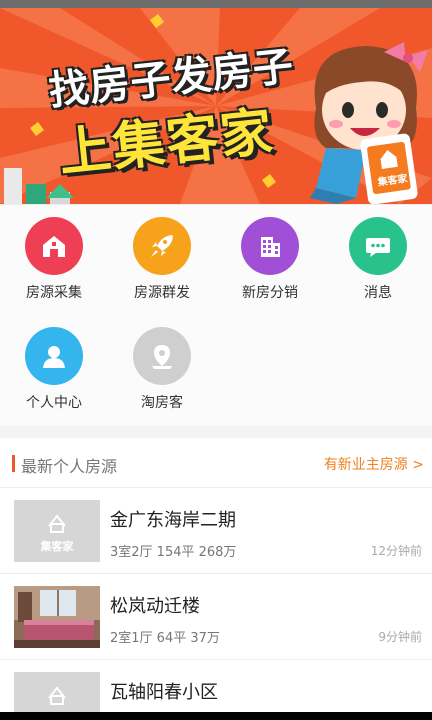 This screenshot has height=720, width=432. What do you see at coordinates (216, 716) in the screenshot?
I see `system-nav-bar` at bounding box center [216, 716].